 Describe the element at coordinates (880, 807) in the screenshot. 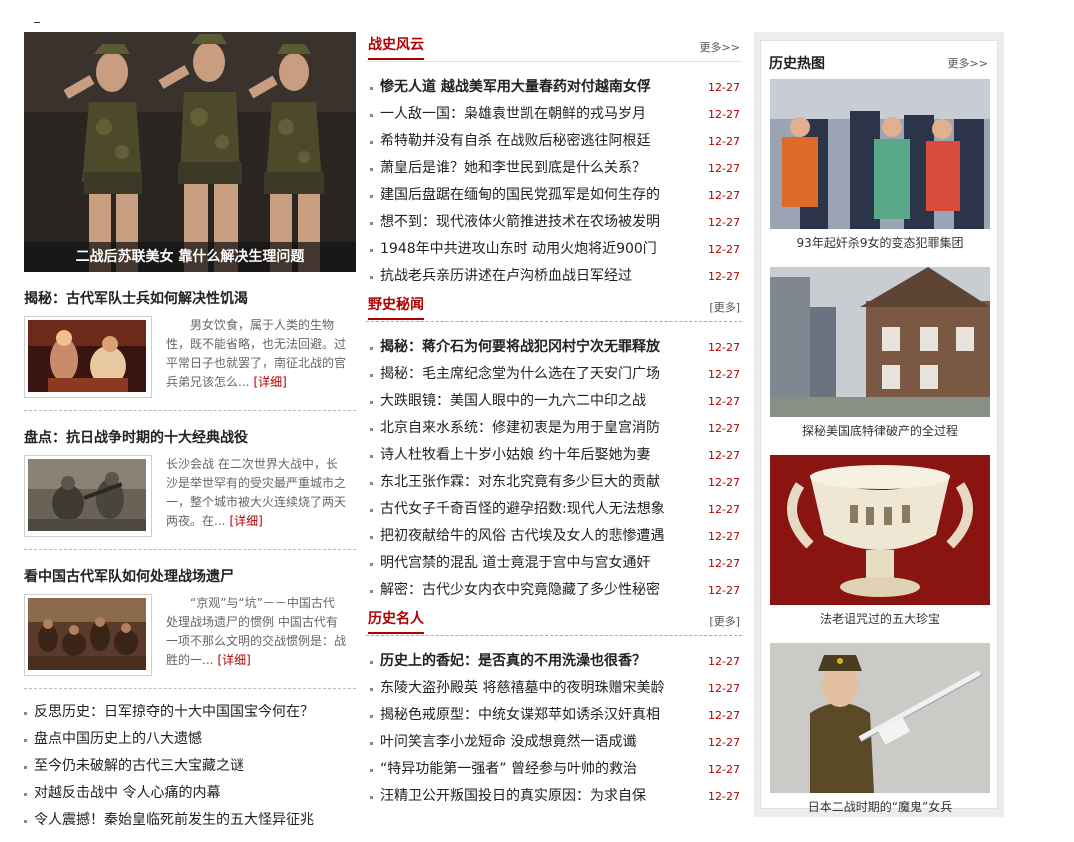

I see `picture-caption: 日本二战时期的“魔鬼”女兵` at that location.